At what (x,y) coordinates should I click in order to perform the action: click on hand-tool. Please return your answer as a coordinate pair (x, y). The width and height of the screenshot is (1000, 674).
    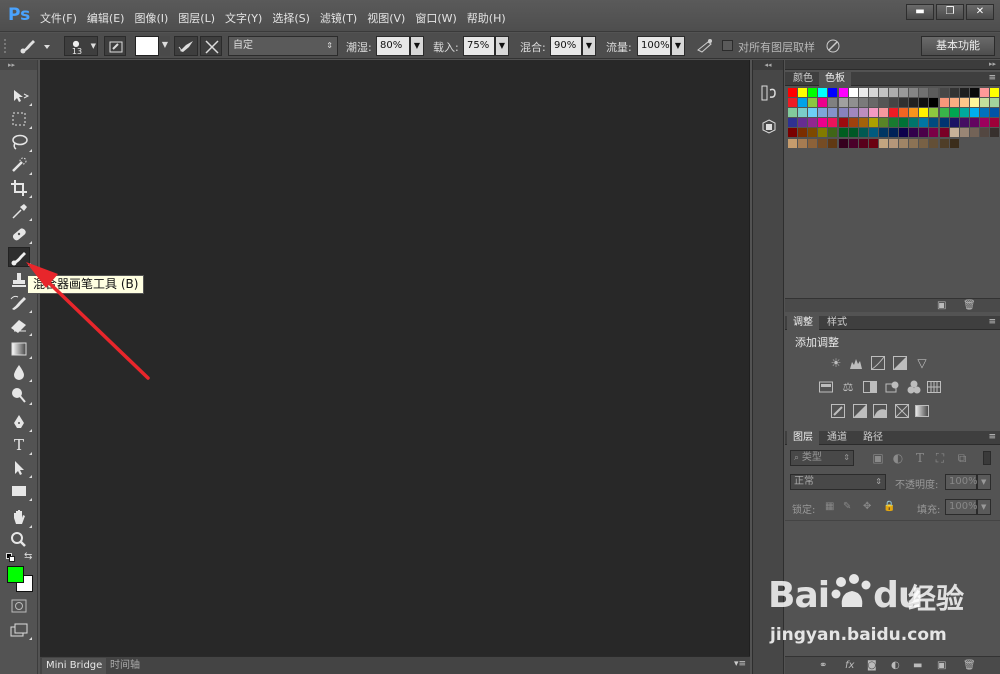
    Looking at the image, I should click on (20, 518).